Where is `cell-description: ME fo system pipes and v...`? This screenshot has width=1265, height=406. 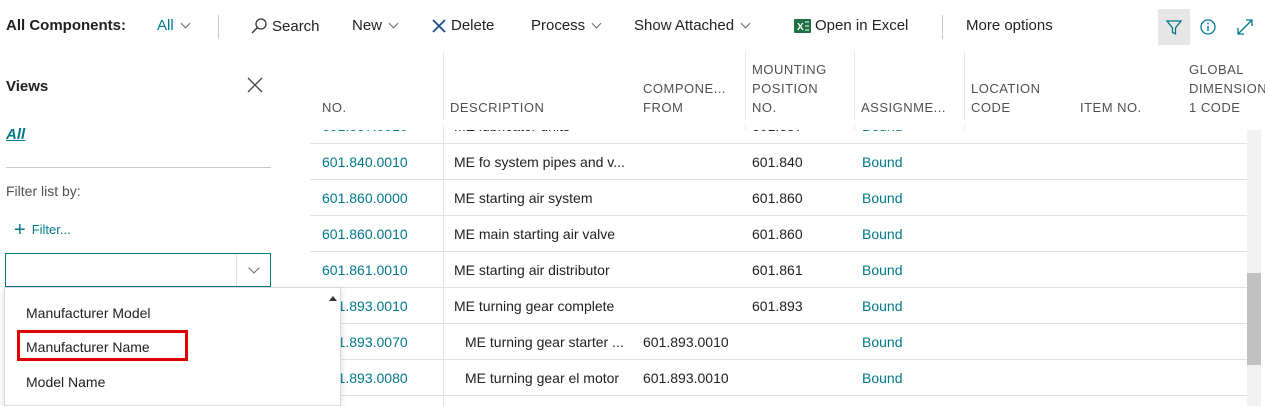 cell-description: ME fo system pipes and v... is located at coordinates (539, 162).